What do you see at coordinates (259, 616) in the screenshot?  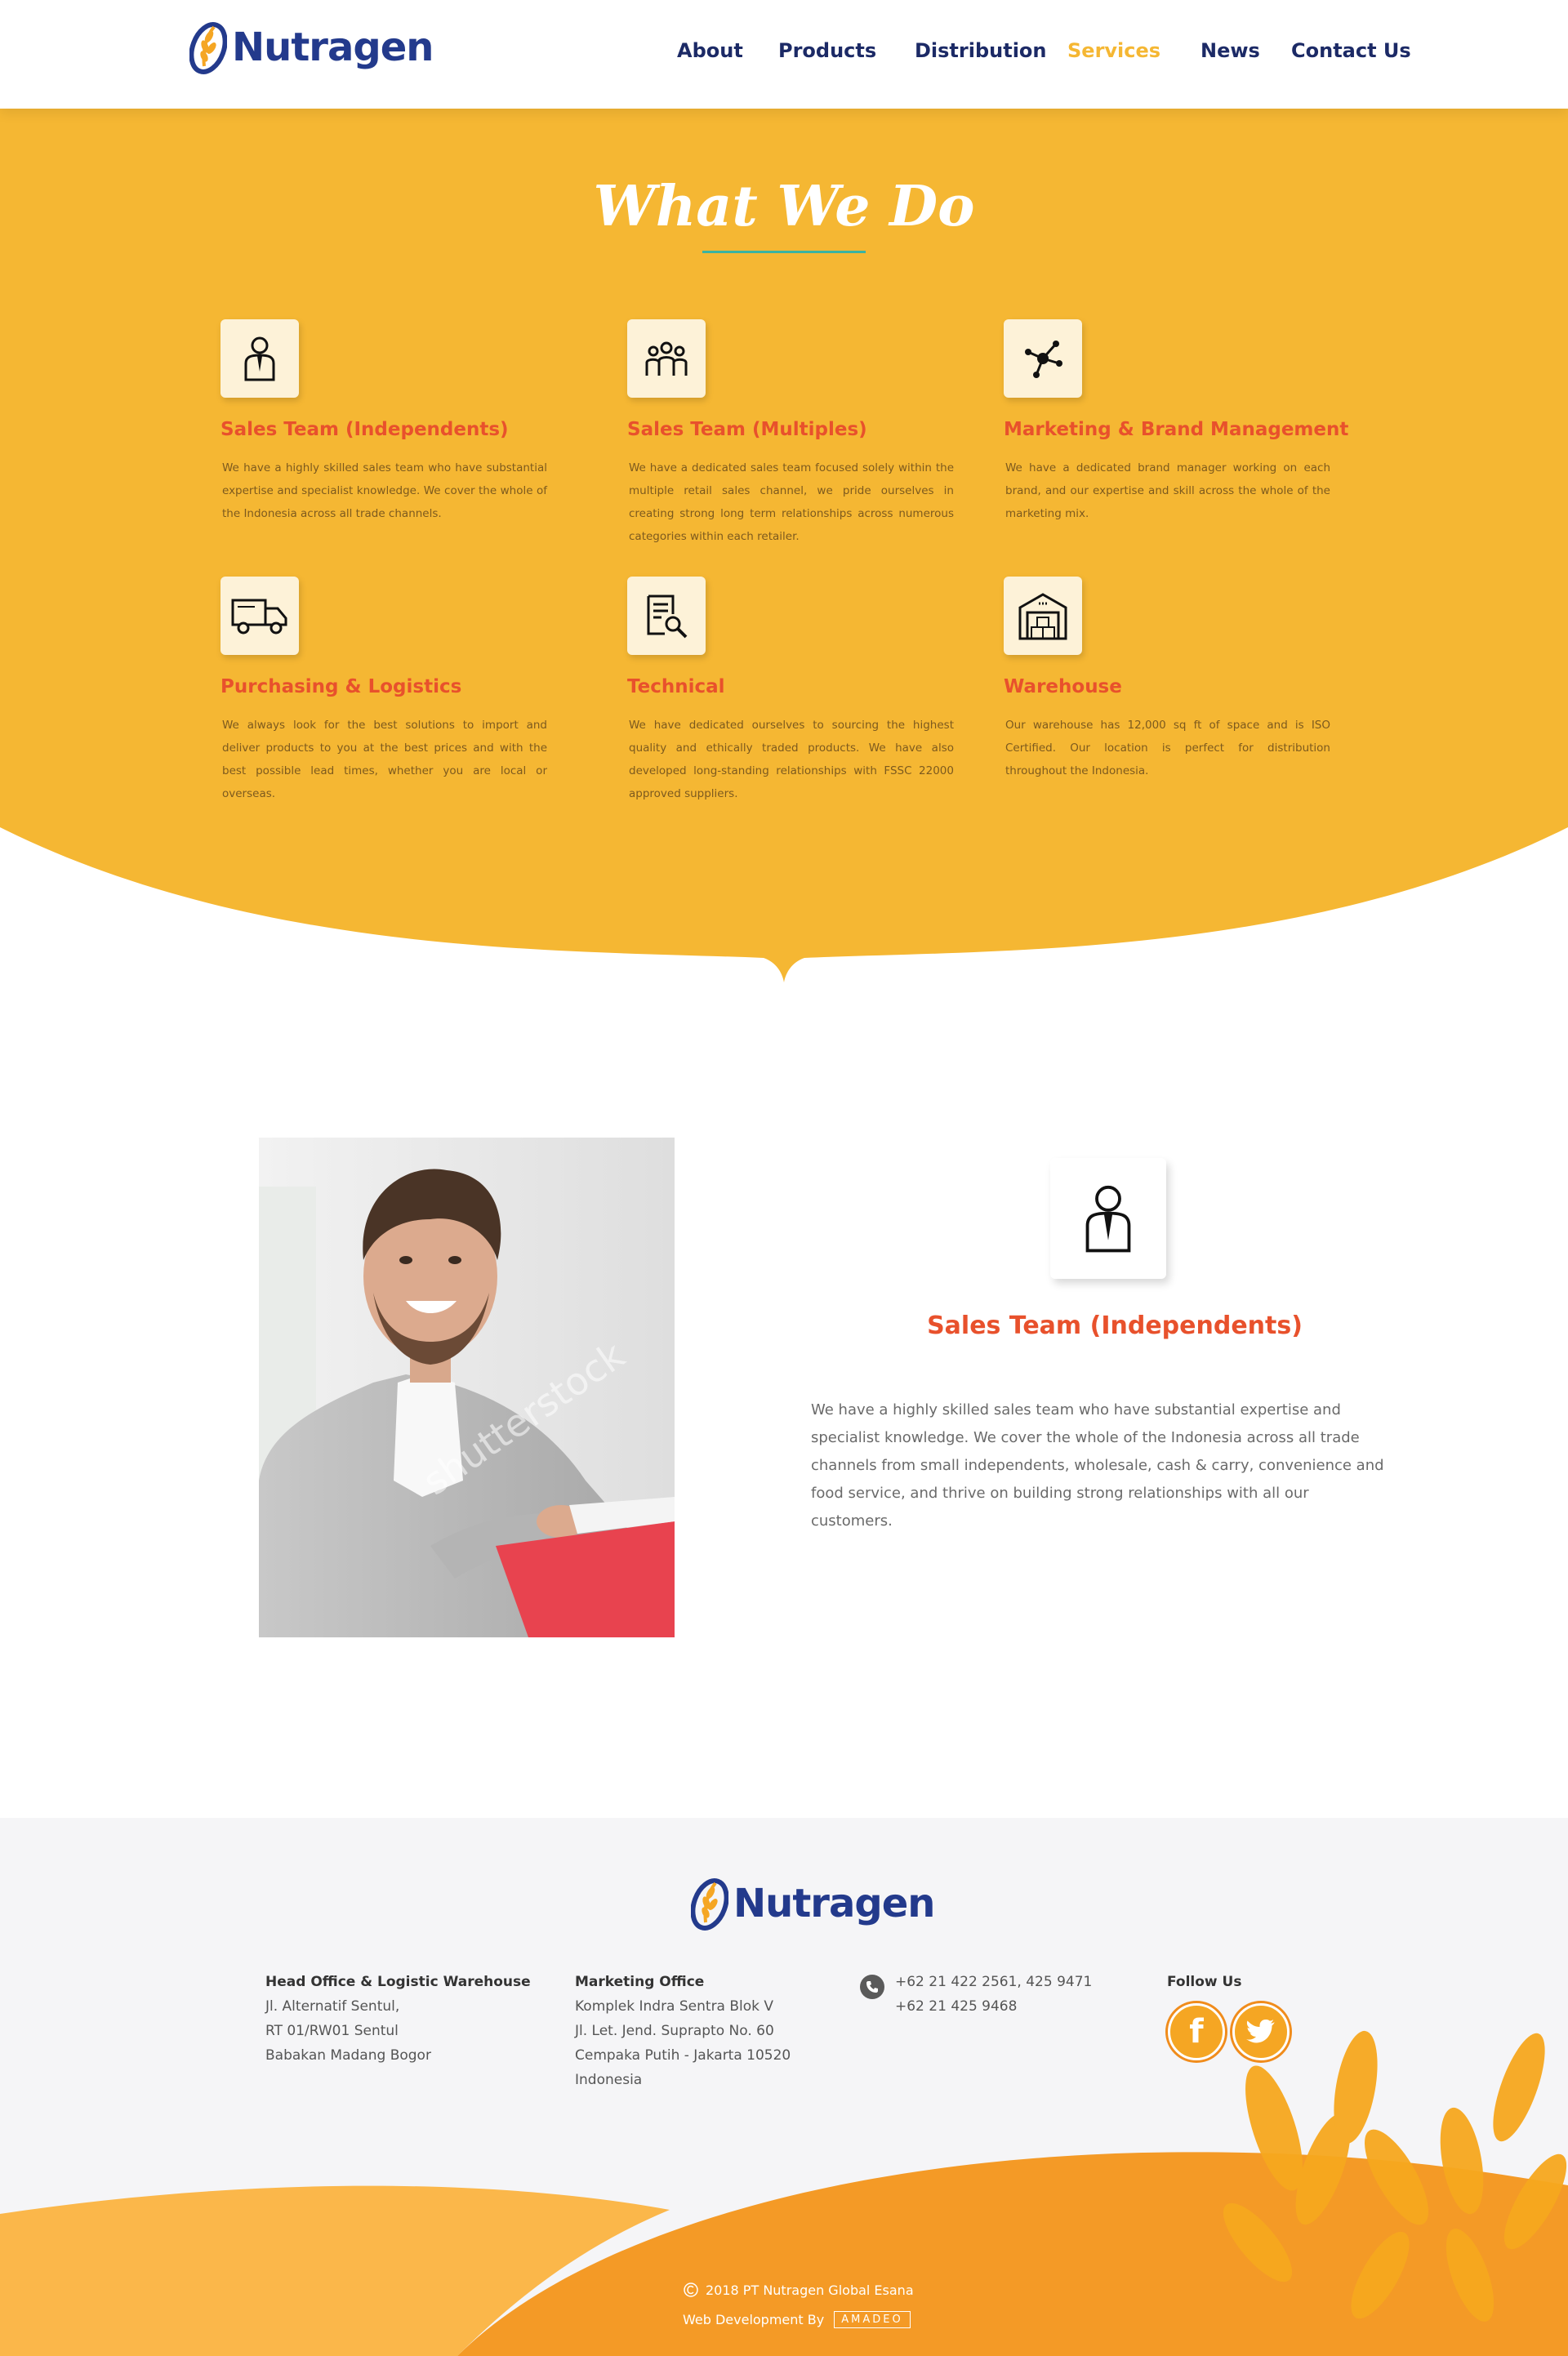 I see `truck-icon` at bounding box center [259, 616].